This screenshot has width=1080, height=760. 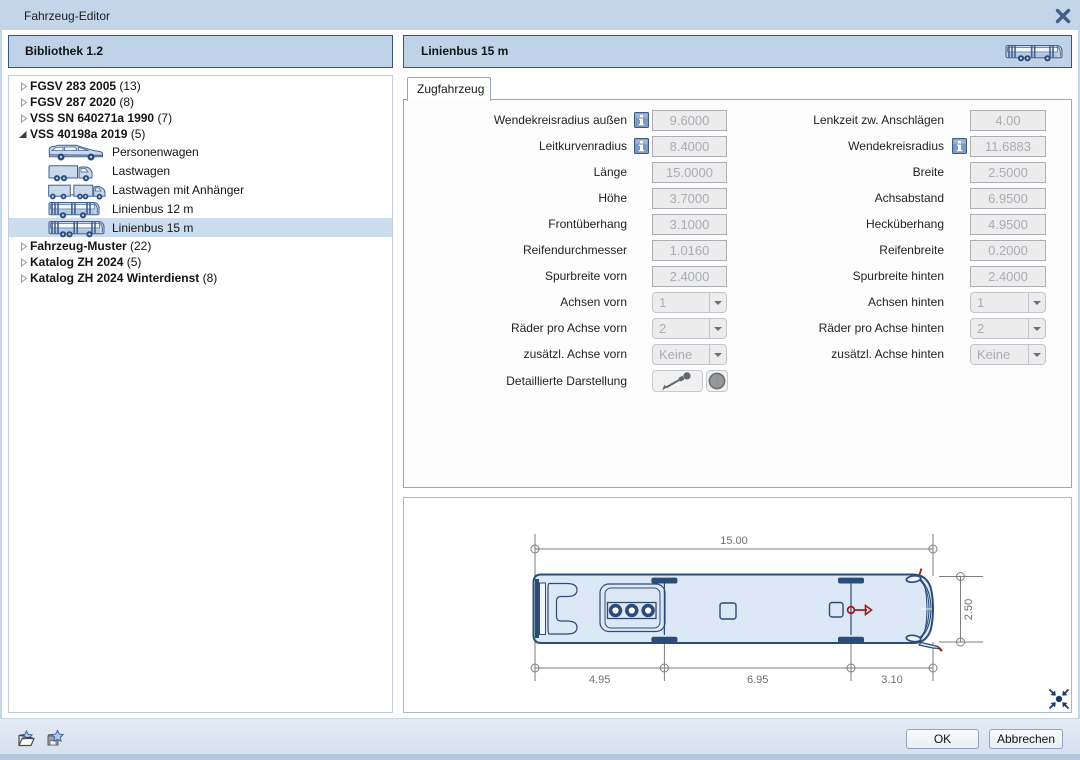 What do you see at coordinates (891, 680) in the screenshot?
I see `svg-text: 3.10` at bounding box center [891, 680].